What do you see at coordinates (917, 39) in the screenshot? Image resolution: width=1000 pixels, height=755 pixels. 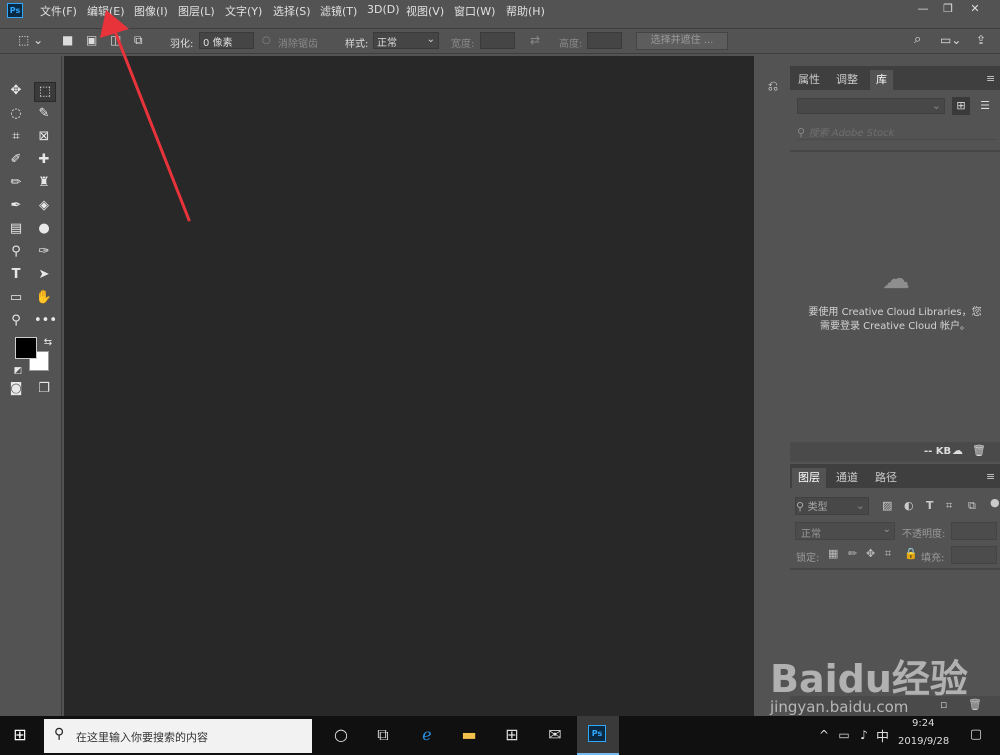 I see `search-icon: ⌕` at bounding box center [917, 39].